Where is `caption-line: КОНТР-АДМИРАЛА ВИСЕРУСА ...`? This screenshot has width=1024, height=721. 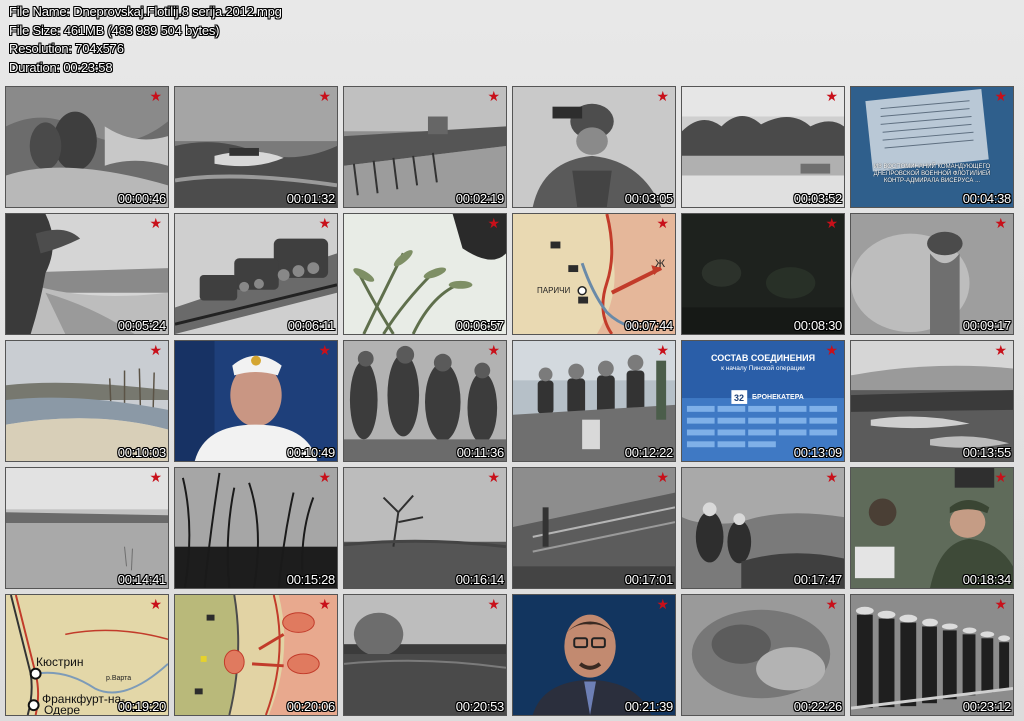 caption-line: КОНТР-АДМИРАЛА ВИСЕРУСА ... is located at coordinates (932, 181).